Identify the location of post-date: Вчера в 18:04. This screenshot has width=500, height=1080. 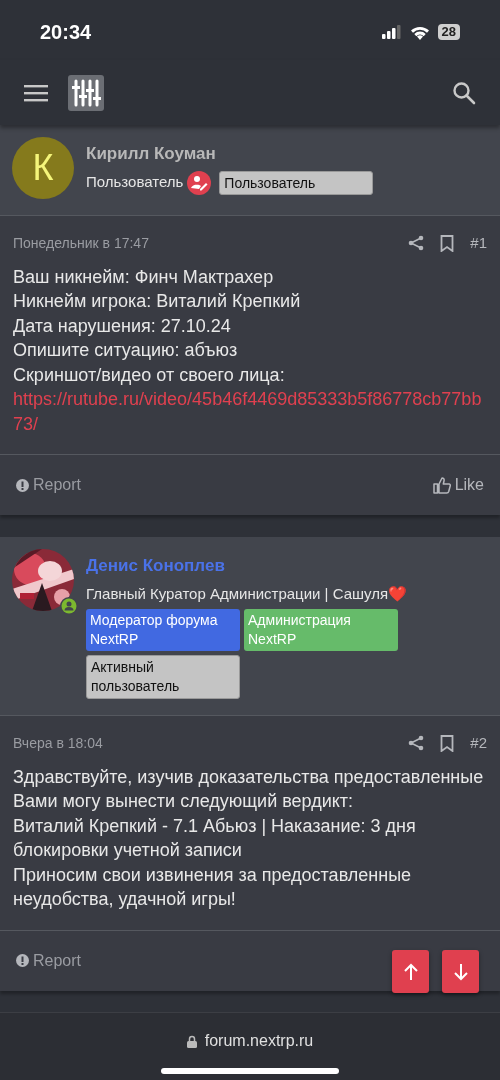
(58, 743).